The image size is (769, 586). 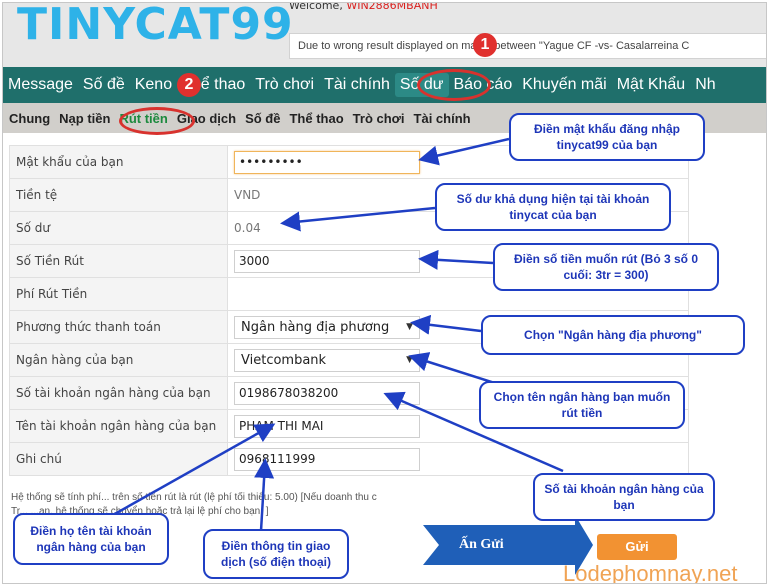 I want to click on subnav-item-so-de: Số đề, so click(x=262, y=118).